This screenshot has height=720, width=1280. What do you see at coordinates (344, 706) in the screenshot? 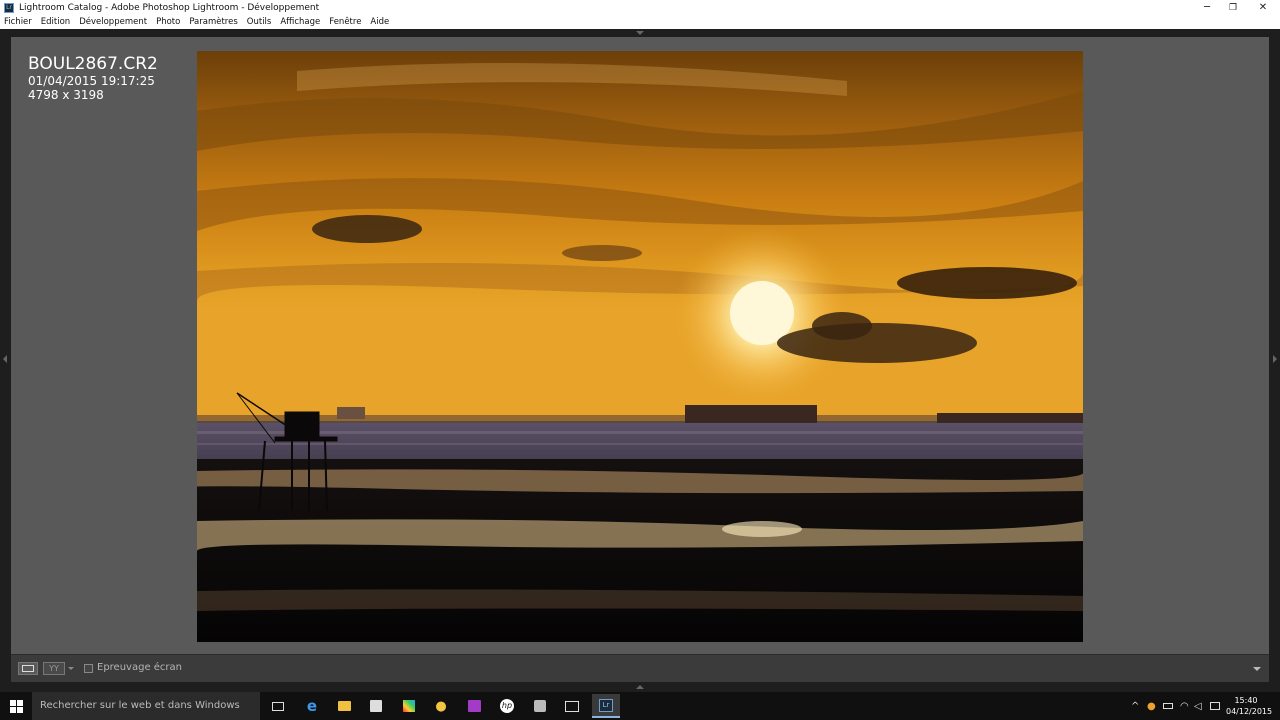
I see `file-explorer-icon` at bounding box center [344, 706].